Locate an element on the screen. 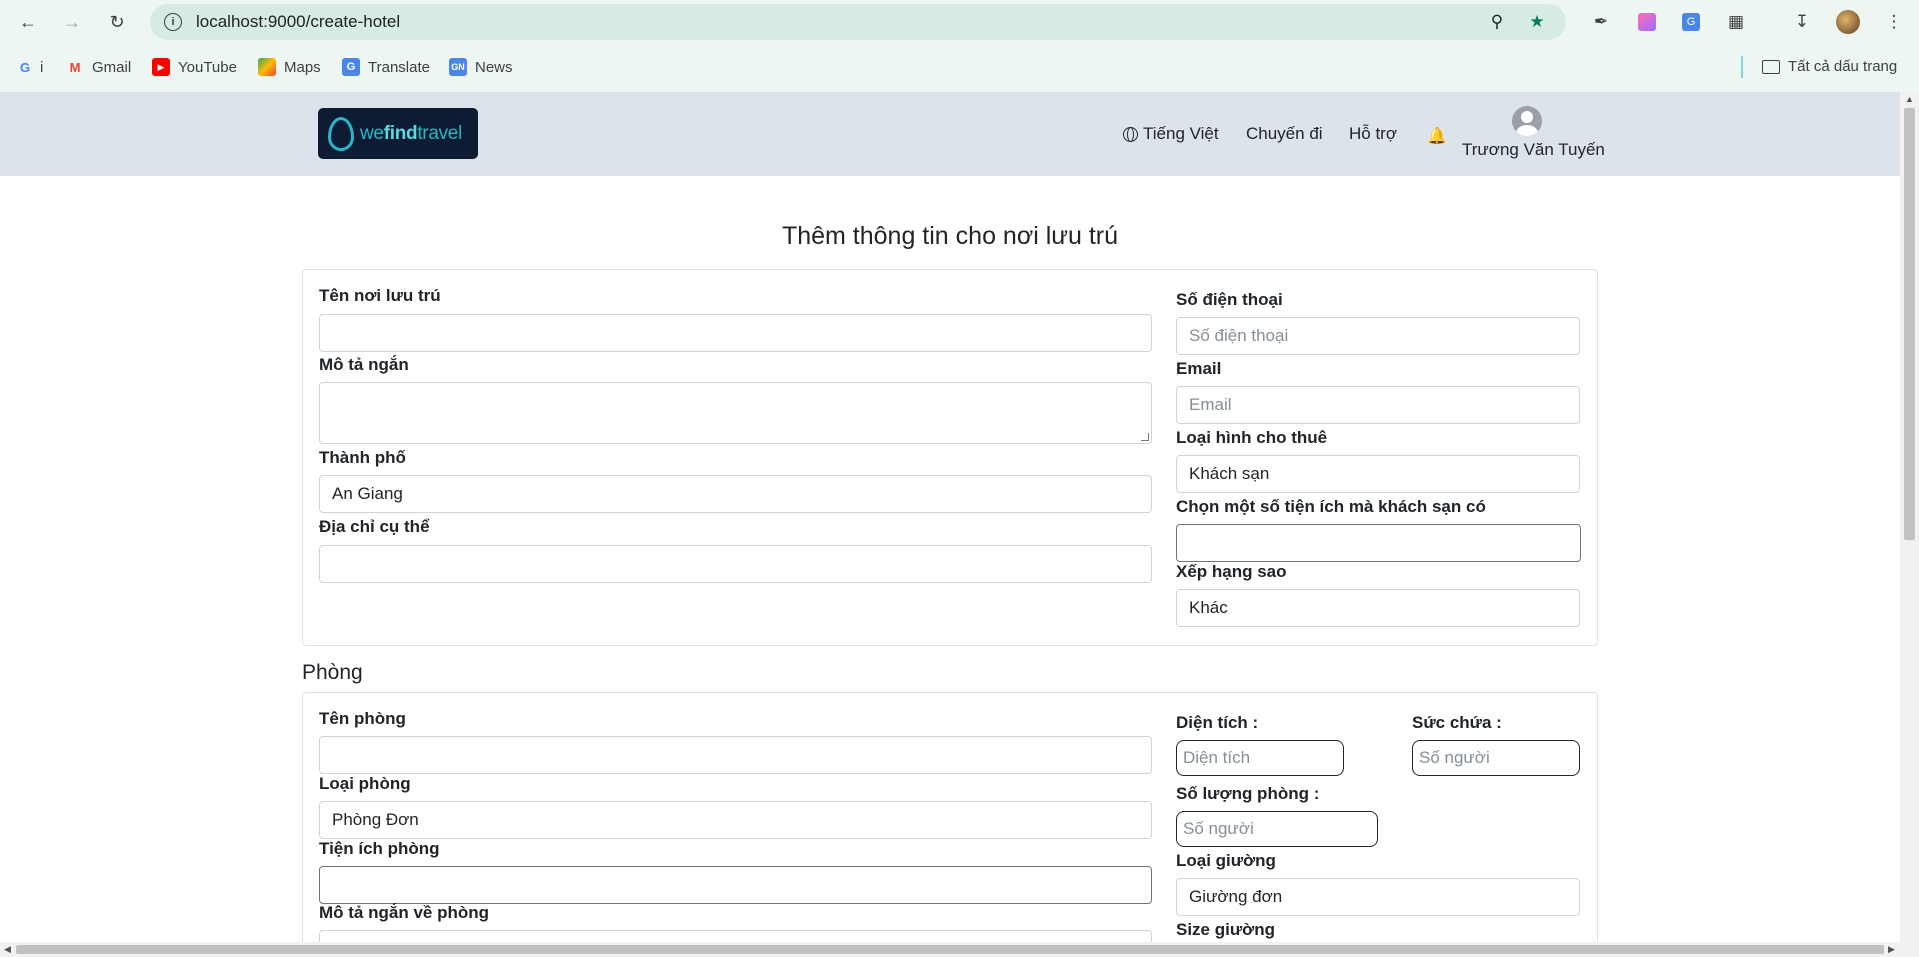 This screenshot has width=1919, height=957. profile-avatar-icon is located at coordinates (1848, 22).